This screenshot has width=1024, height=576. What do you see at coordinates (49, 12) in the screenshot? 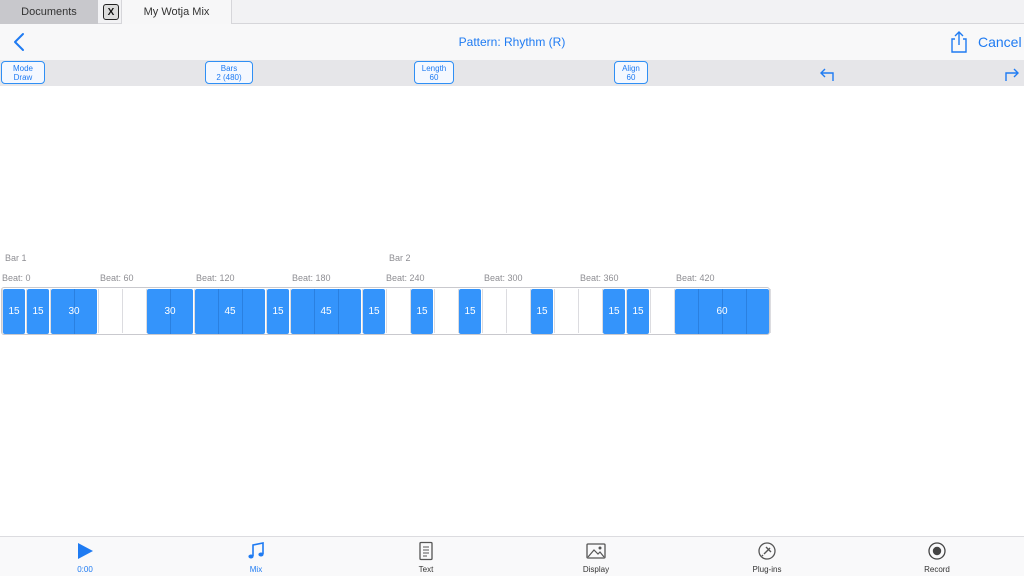
I see `tab-documents: Documents` at bounding box center [49, 12].